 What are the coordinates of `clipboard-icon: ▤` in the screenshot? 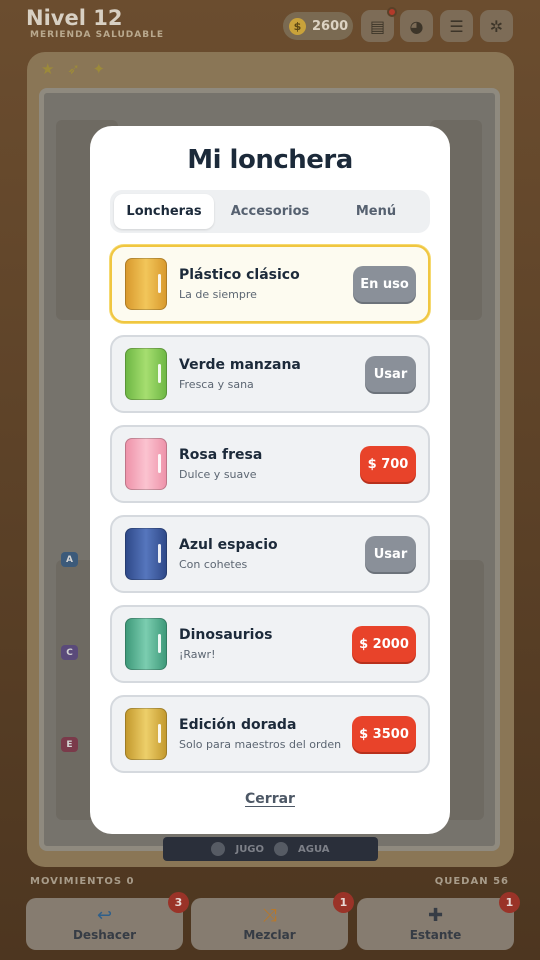 It's located at (377, 26).